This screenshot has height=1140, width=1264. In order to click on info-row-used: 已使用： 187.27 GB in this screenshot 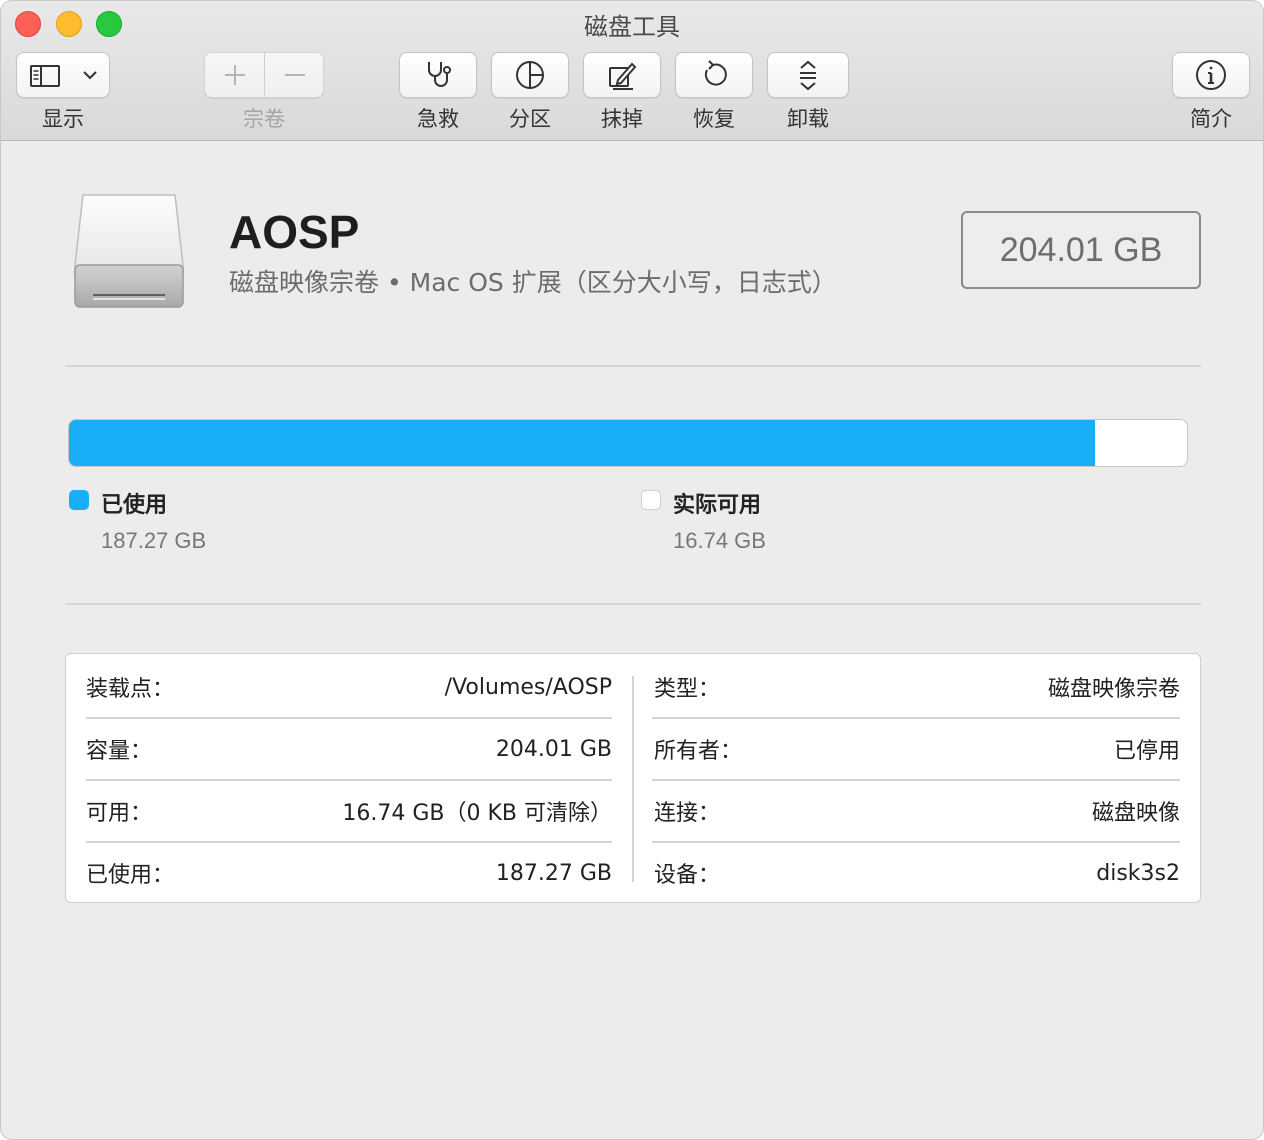, I will do `click(349, 873)`.